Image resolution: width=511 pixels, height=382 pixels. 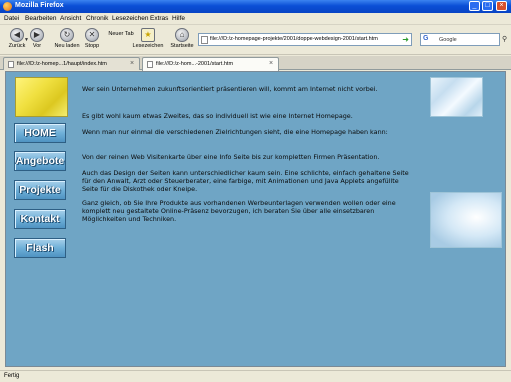 What do you see at coordinates (40, 219) in the screenshot?
I see `site-nav-kontakt: Kontakt` at bounding box center [40, 219].